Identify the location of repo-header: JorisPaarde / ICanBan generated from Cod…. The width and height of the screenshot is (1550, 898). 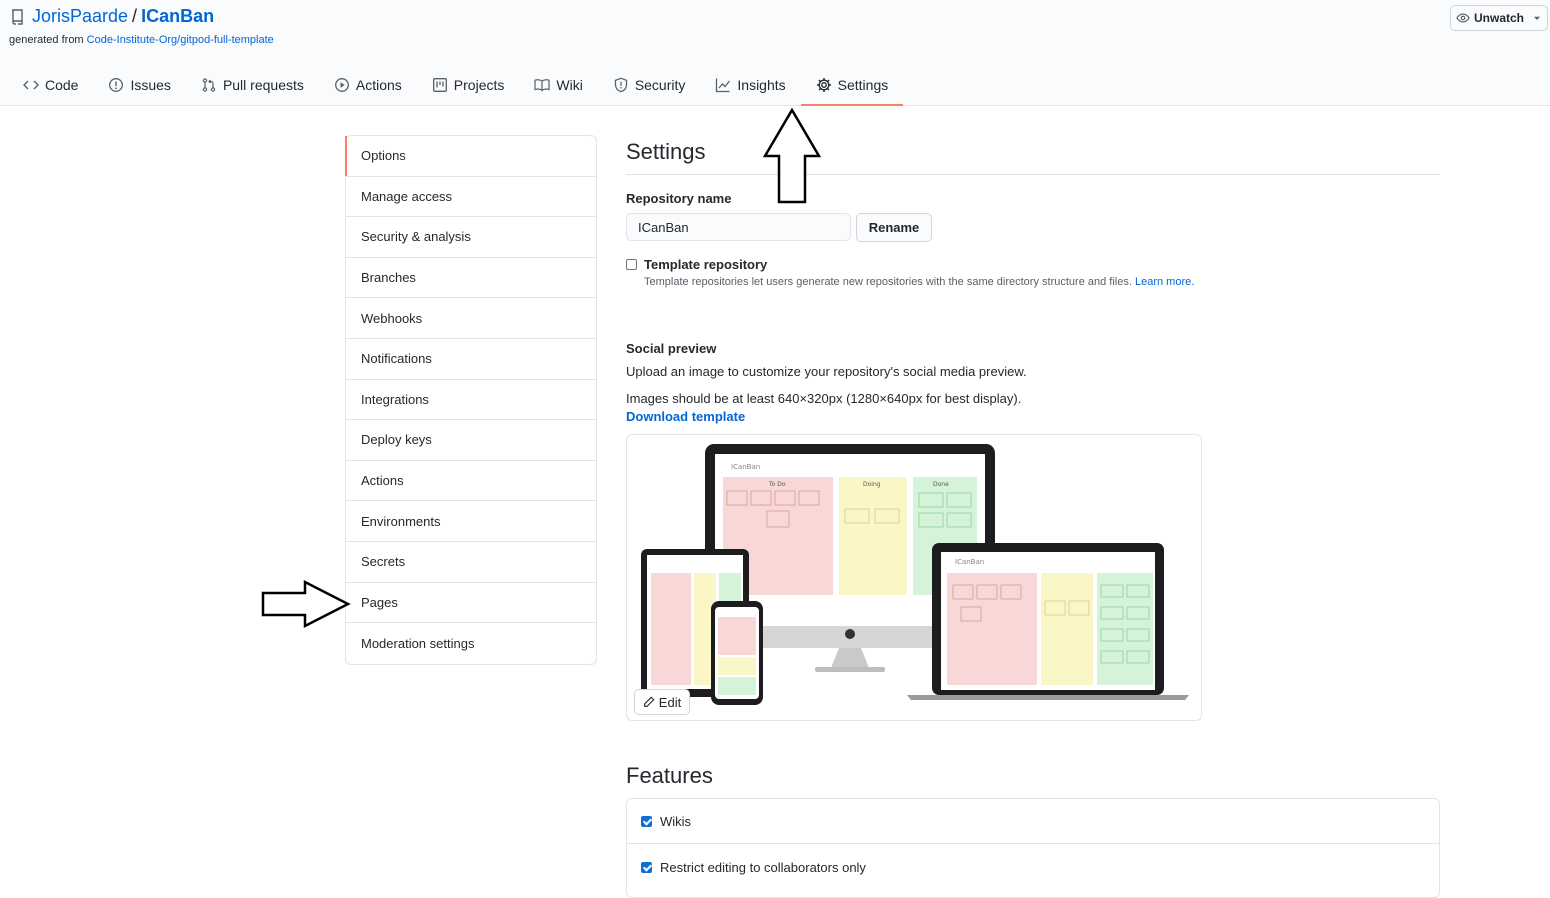
(775, 53).